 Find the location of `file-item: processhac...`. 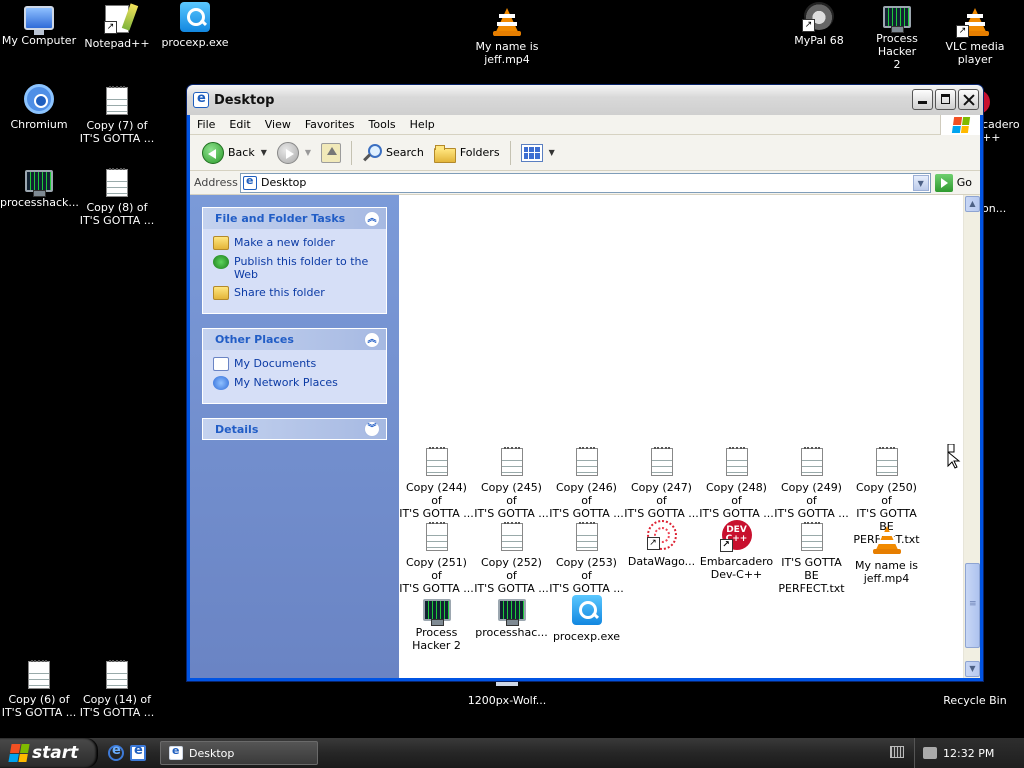

file-item: processhac... is located at coordinates (511, 617).